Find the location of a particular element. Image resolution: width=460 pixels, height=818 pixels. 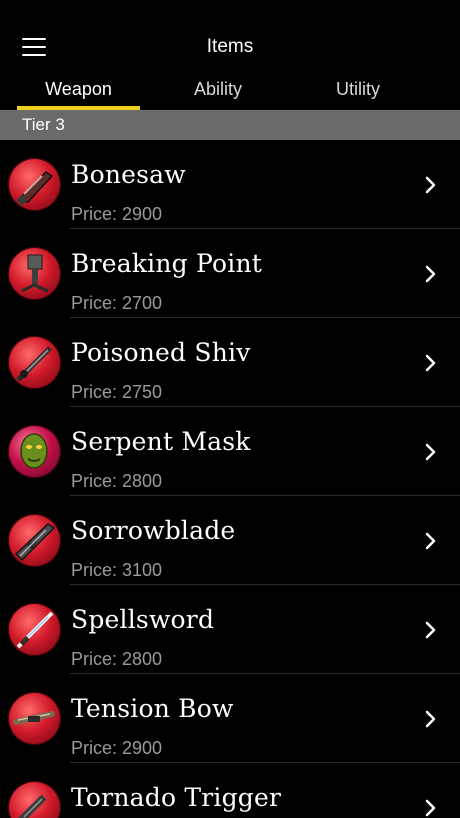

item-name: Bonesaw is located at coordinates (128, 174).